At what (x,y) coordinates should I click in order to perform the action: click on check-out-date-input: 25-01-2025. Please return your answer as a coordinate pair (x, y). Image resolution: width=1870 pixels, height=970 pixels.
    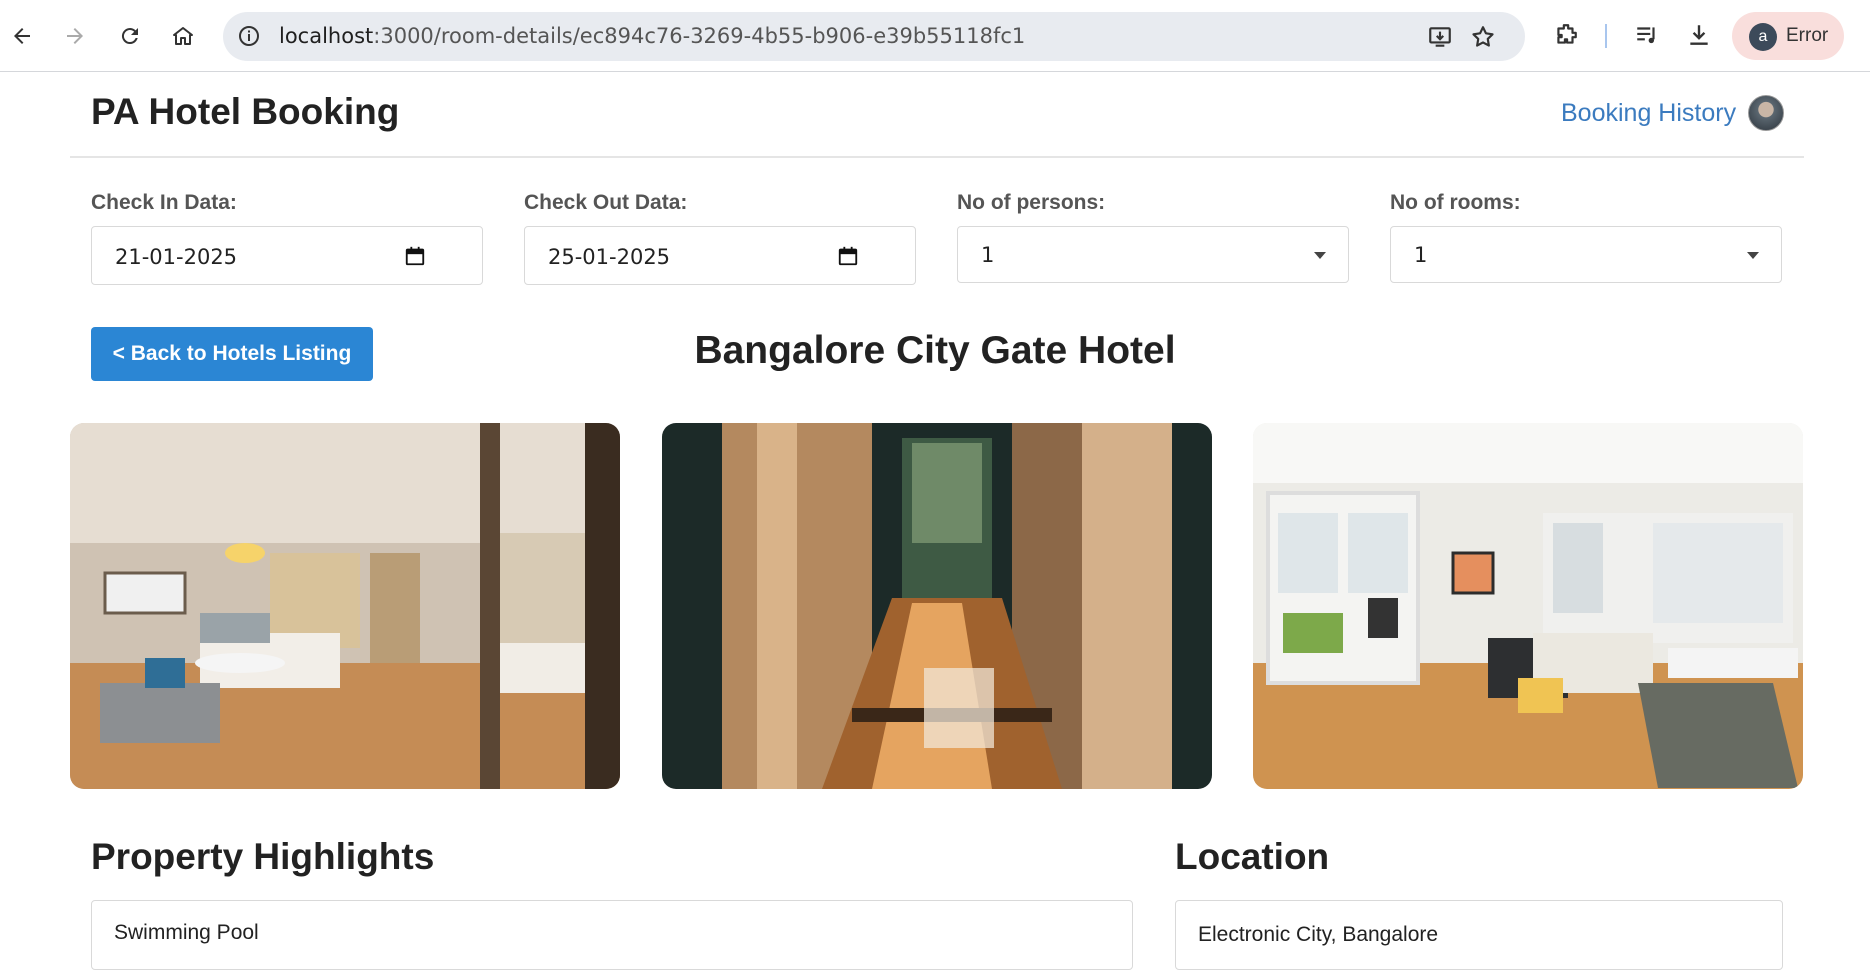
    Looking at the image, I should click on (720, 255).